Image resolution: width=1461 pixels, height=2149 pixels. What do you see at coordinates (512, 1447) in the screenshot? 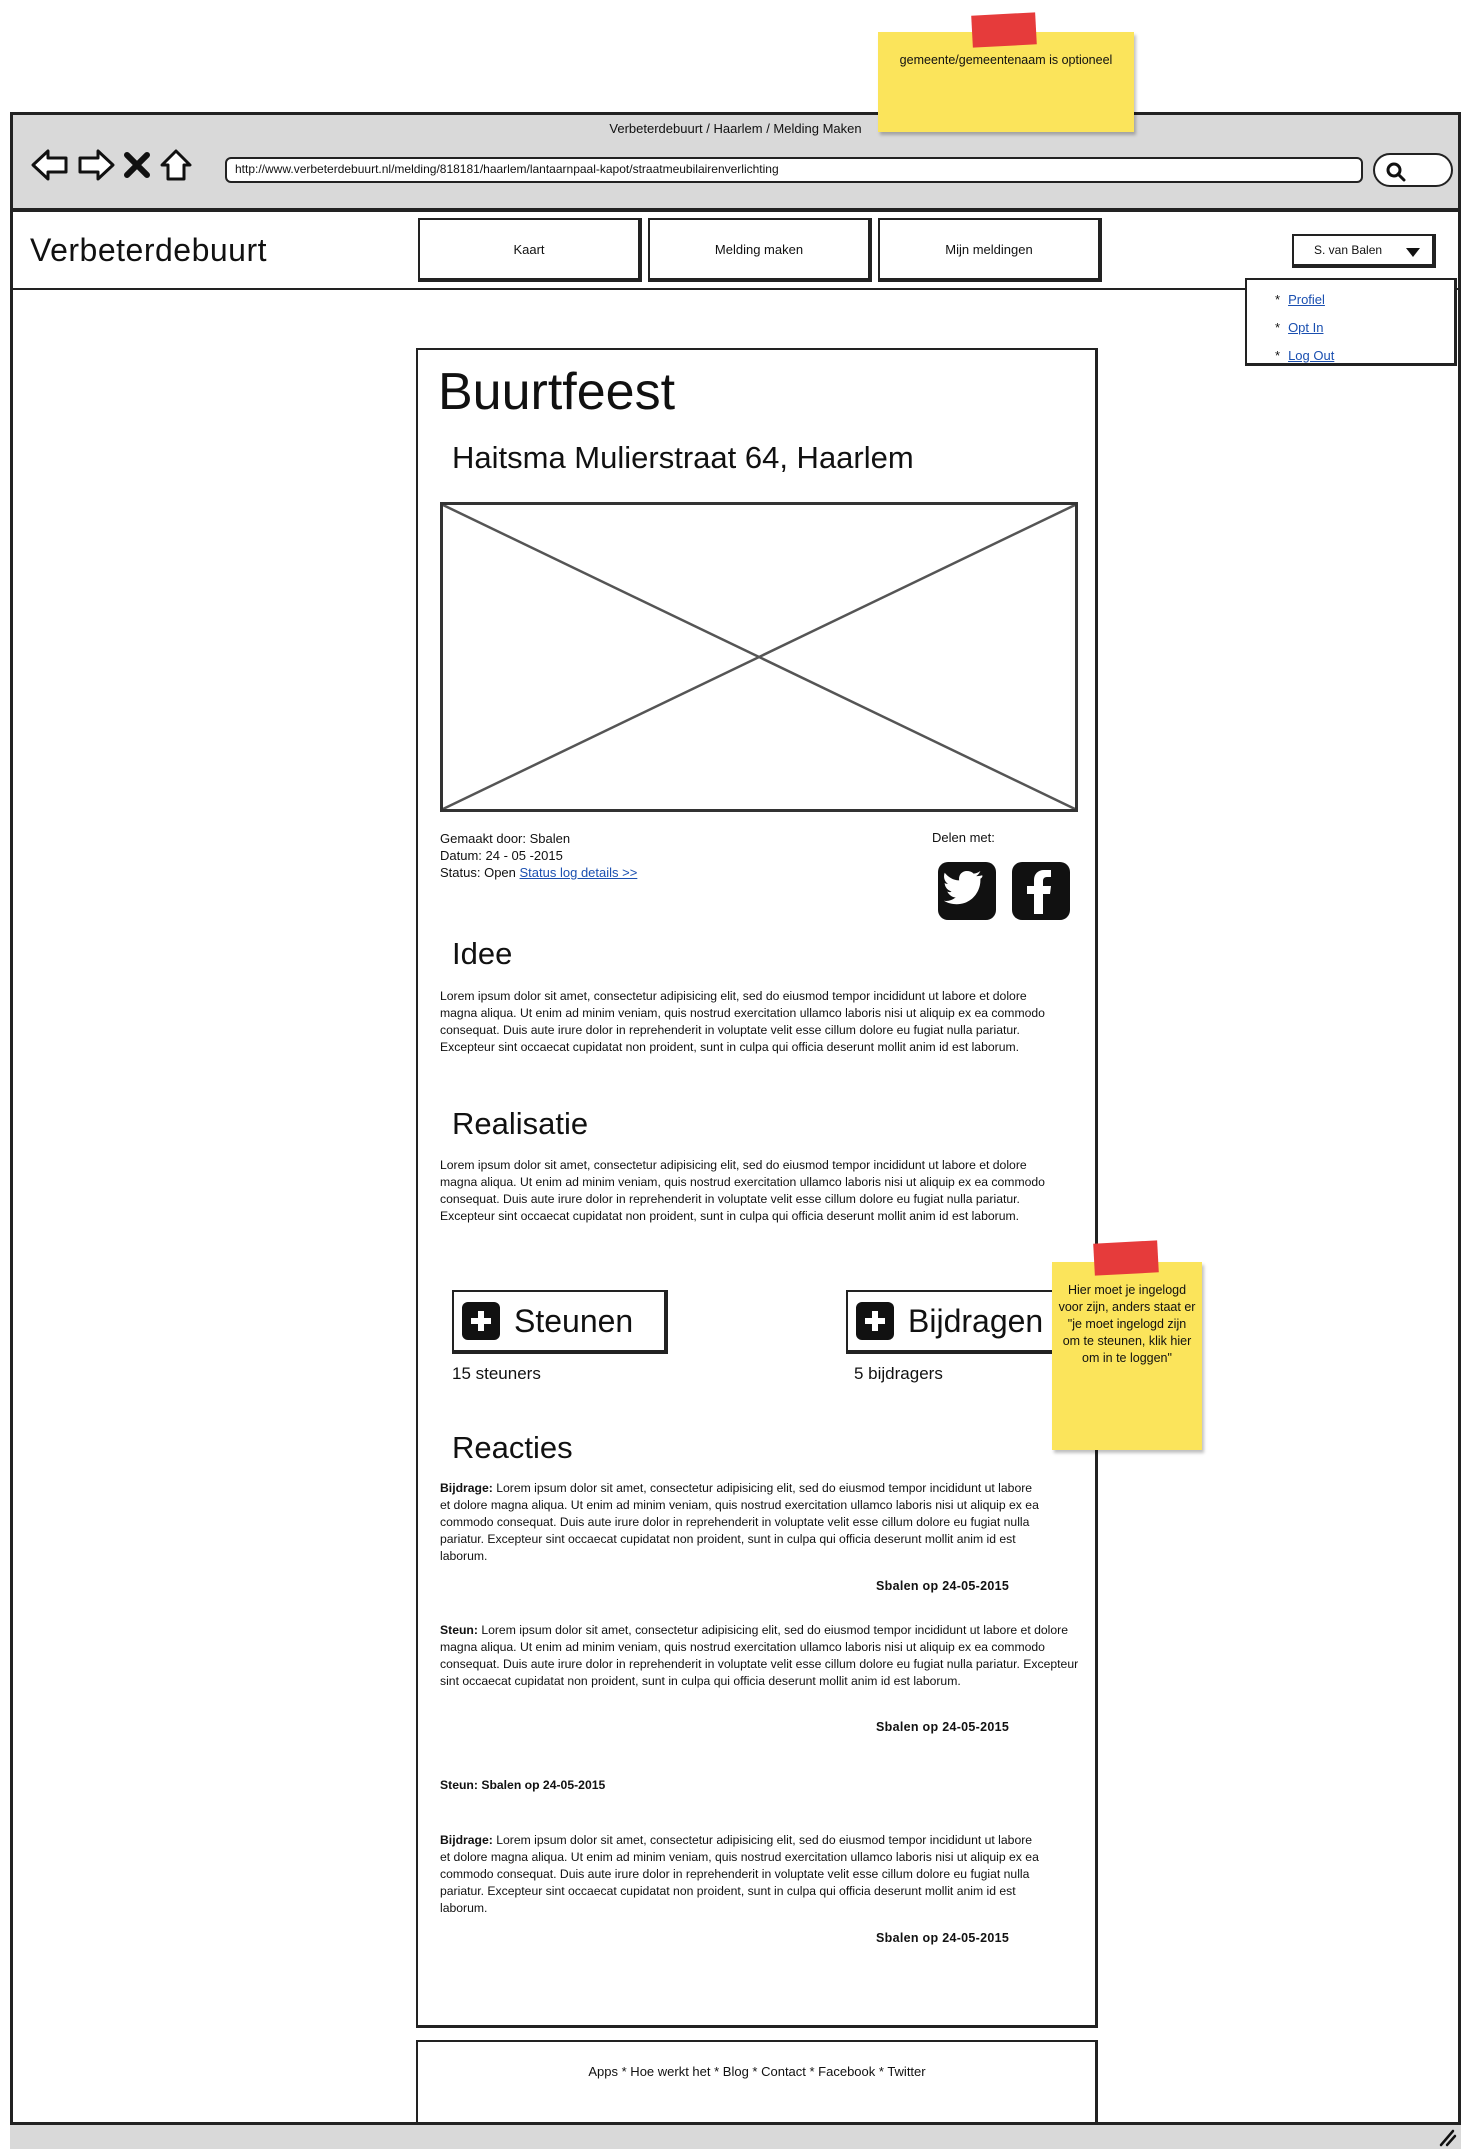
I see `reacties-heading: Reacties` at bounding box center [512, 1447].